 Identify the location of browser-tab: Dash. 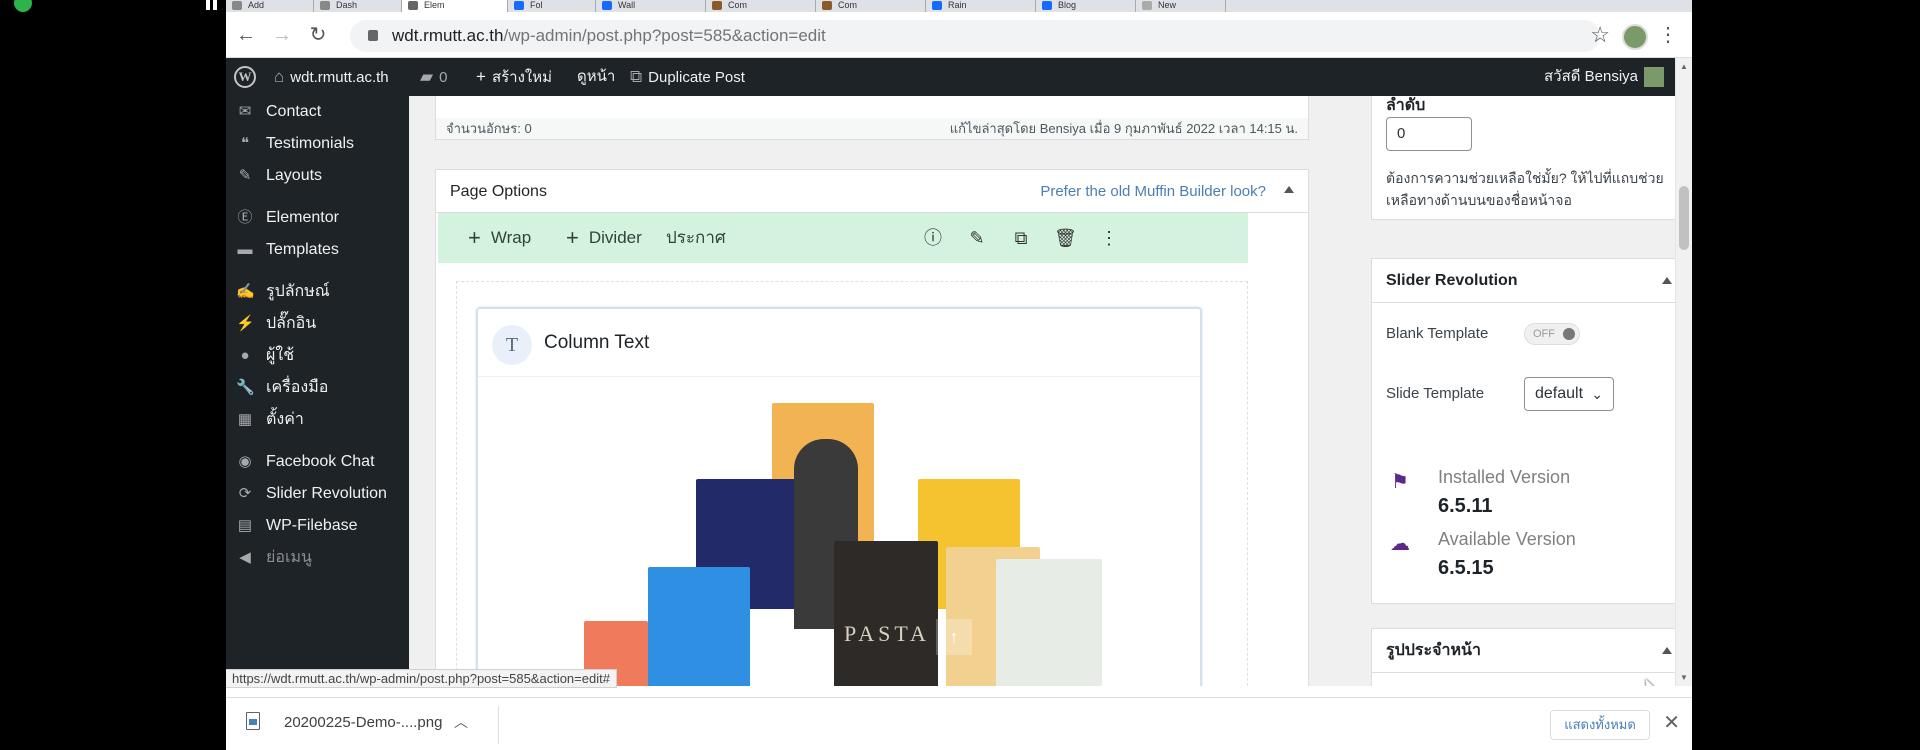
(358, 6).